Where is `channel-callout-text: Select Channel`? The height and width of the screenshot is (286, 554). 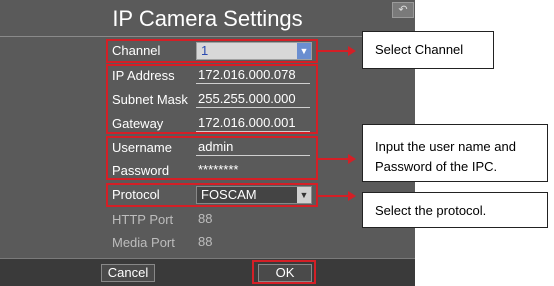
channel-callout-text: Select Channel is located at coordinates (419, 49).